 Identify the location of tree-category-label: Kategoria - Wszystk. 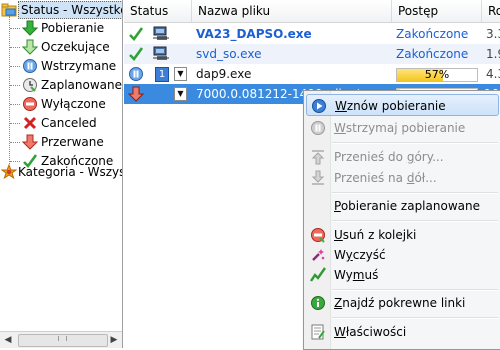
(70, 172).